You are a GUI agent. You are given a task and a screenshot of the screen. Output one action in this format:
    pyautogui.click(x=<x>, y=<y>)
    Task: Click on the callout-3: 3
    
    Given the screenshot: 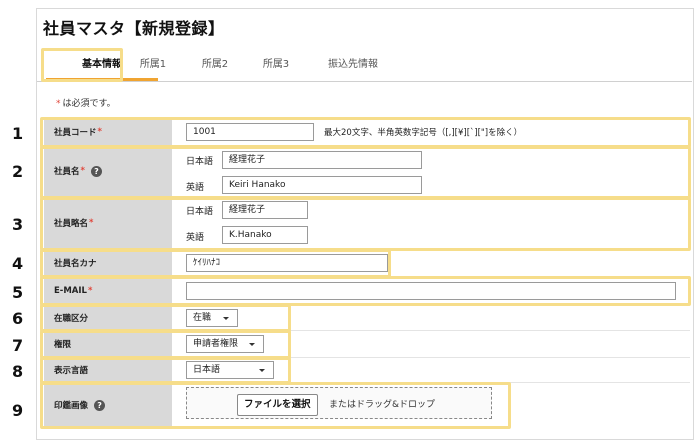 What is the action you would take?
    pyautogui.click(x=18, y=224)
    